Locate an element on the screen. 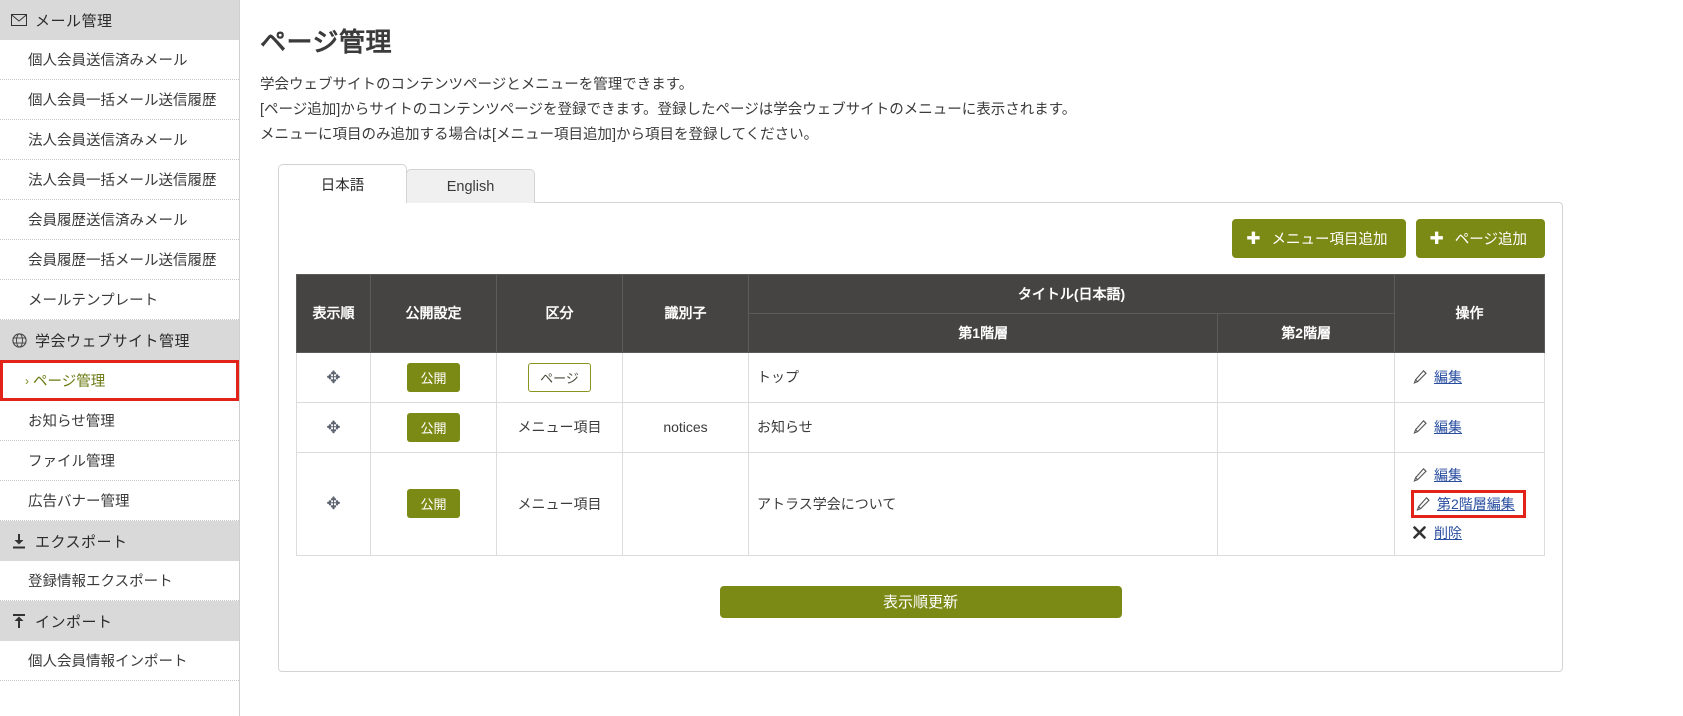 This screenshot has width=1683, height=716. sidebar-item-label: ページ管理 is located at coordinates (69, 382).